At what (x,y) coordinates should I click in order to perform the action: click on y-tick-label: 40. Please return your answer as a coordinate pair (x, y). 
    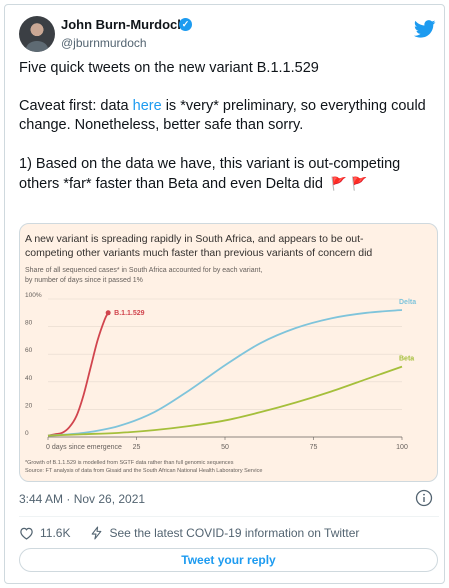
    Looking at the image, I should click on (29, 378).